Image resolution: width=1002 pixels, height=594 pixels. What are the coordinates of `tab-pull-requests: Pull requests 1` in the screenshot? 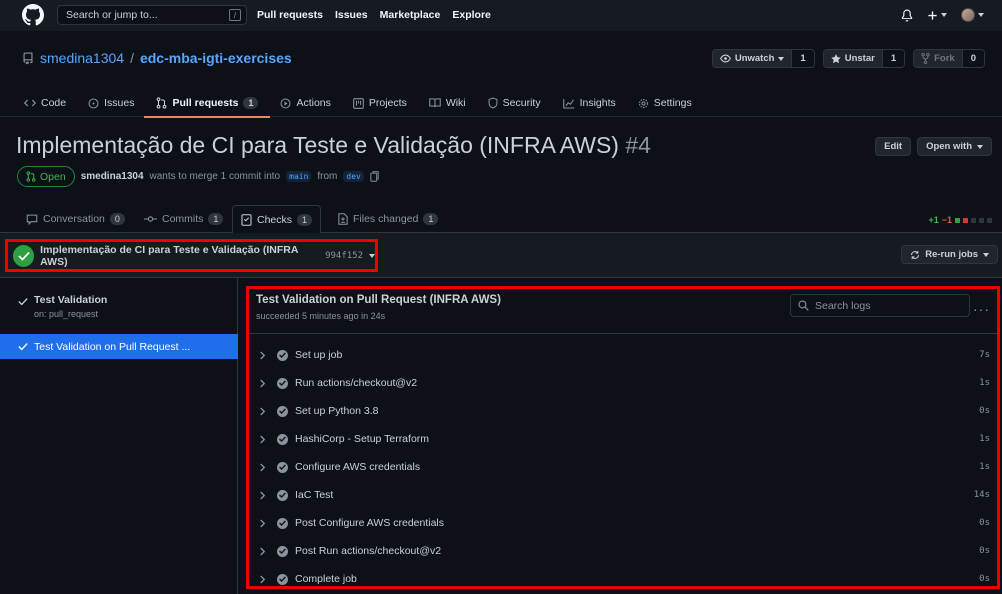 It's located at (207, 103).